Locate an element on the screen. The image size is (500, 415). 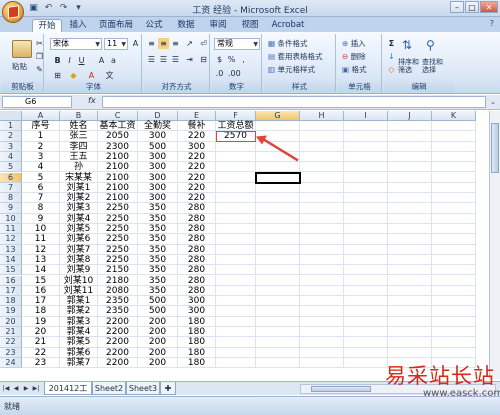
next-sheet-icon: ▶ is located at coordinates (26, 389).